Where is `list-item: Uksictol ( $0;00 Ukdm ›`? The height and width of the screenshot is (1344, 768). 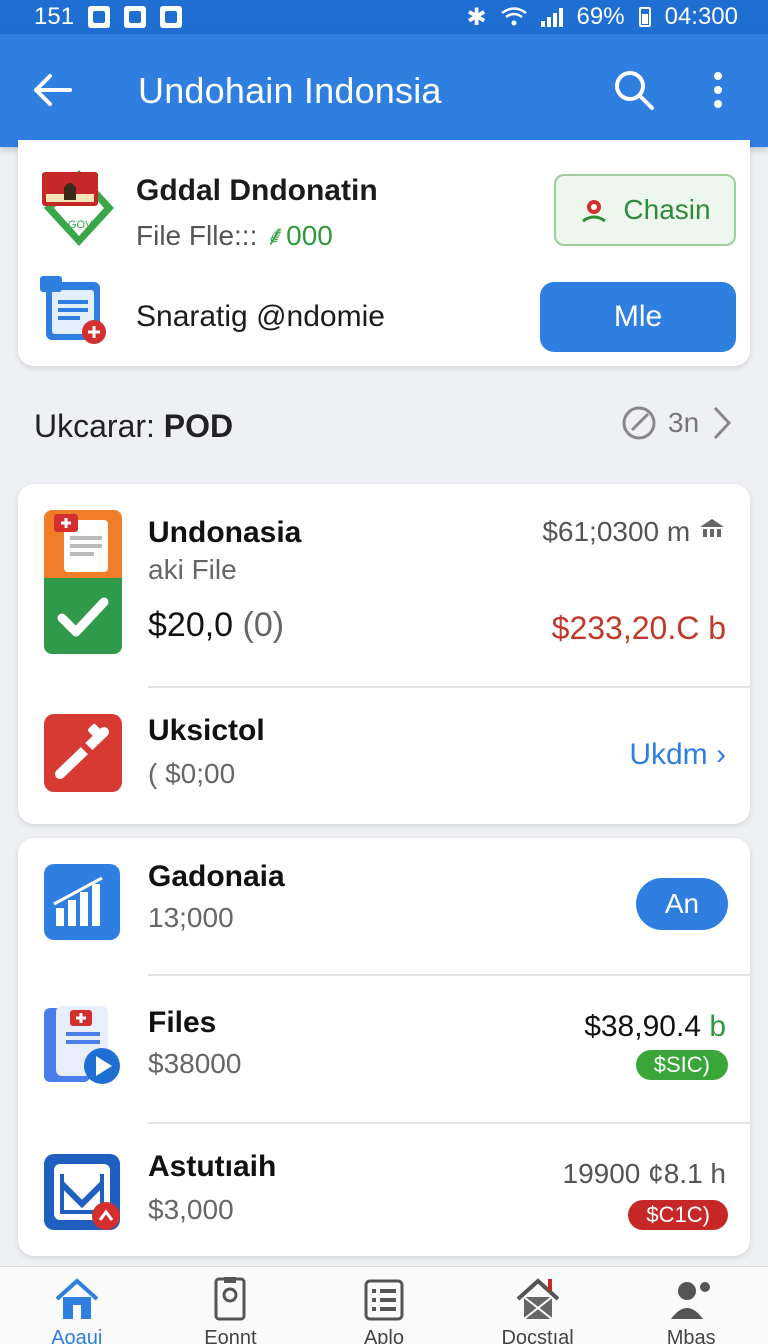
list-item: Uksictol ( $0;00 Ukdm › is located at coordinates (384, 756).